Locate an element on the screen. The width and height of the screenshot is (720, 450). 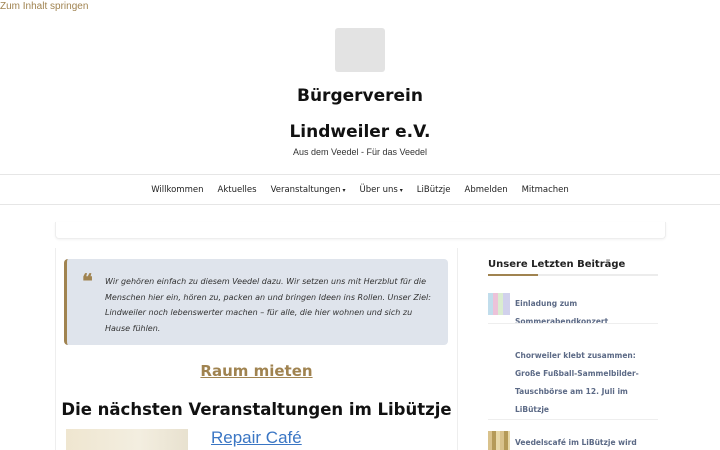
nav-divider-bottom is located at coordinates (360, 204).